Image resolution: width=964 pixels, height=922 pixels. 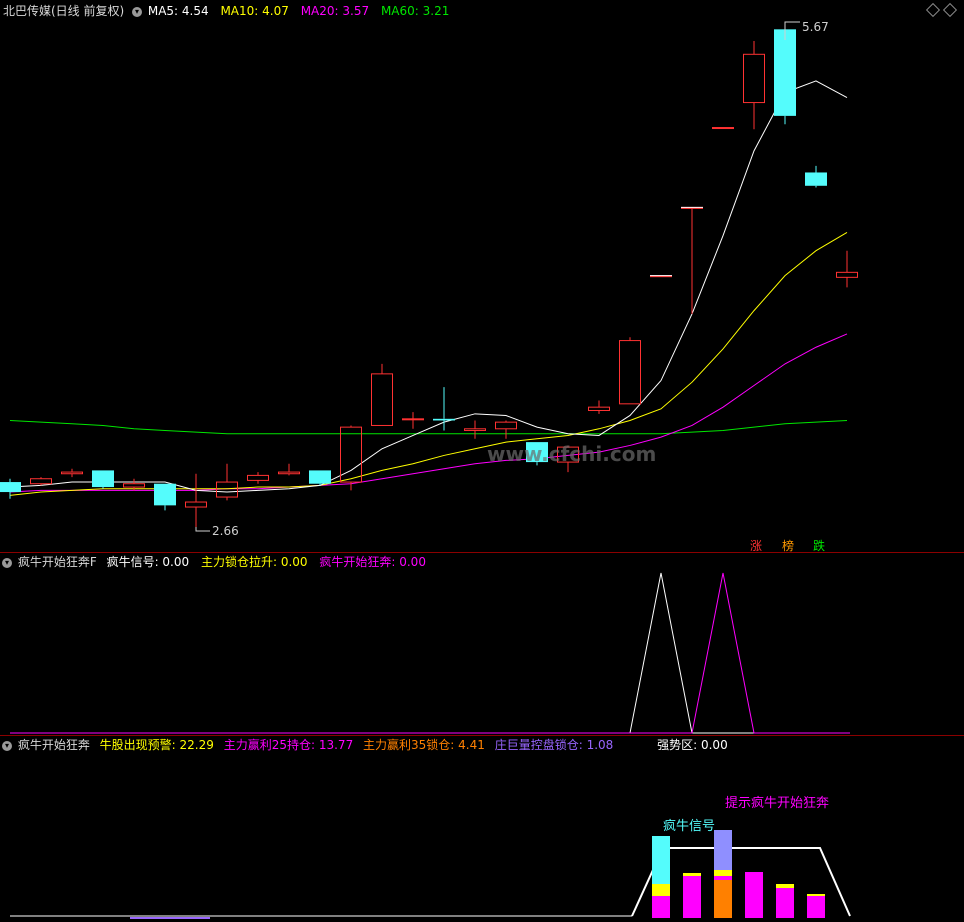 What do you see at coordinates (428, 427) in the screenshot?
I see `ma60-line` at bounding box center [428, 427].